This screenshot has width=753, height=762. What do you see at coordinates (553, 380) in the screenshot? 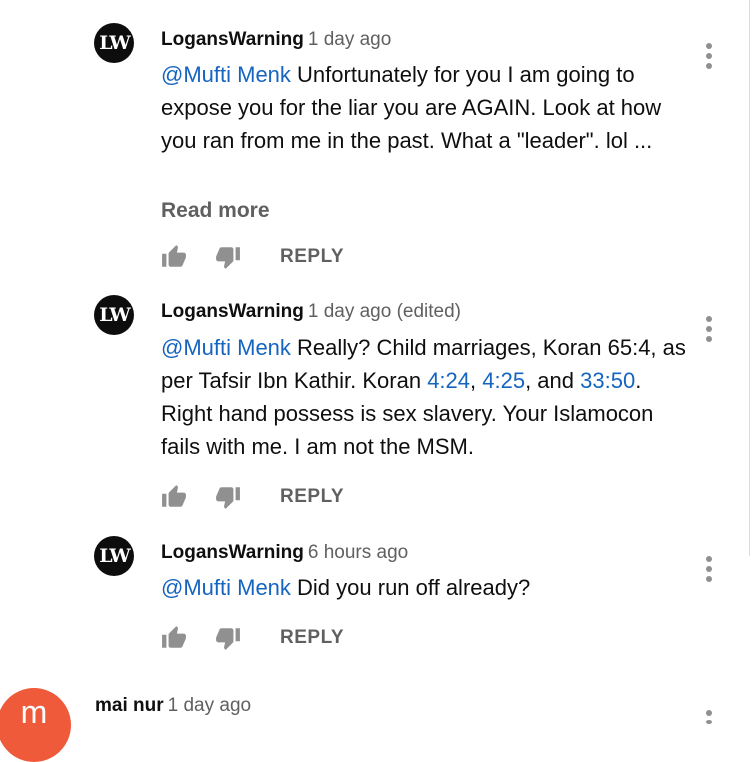
I see `separator: , and` at bounding box center [553, 380].